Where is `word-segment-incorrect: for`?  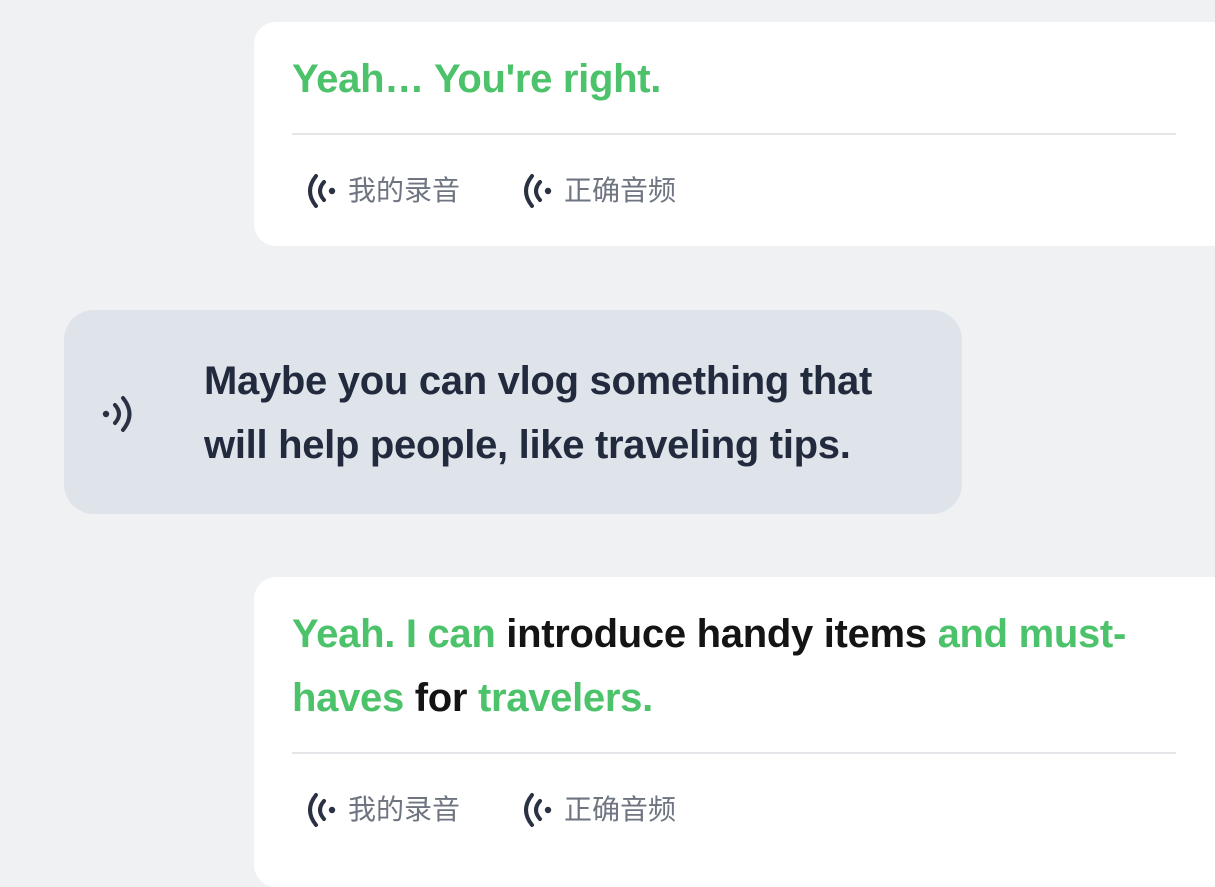 word-segment-incorrect: for is located at coordinates (446, 698).